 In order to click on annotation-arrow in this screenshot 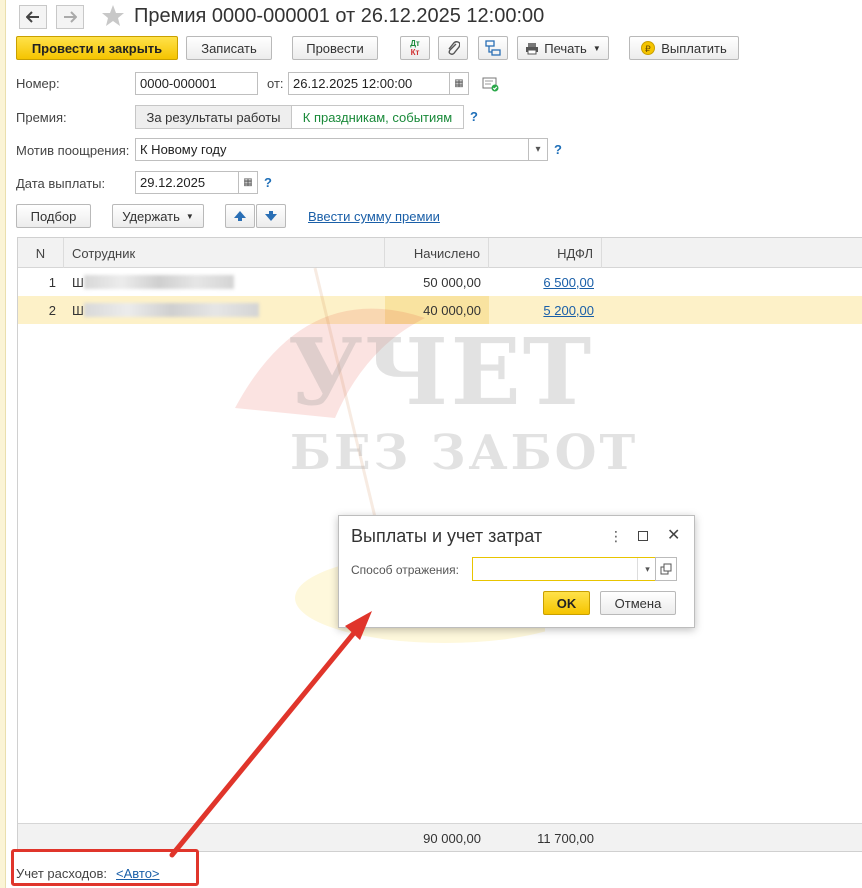, I will do `click(270, 734)`.